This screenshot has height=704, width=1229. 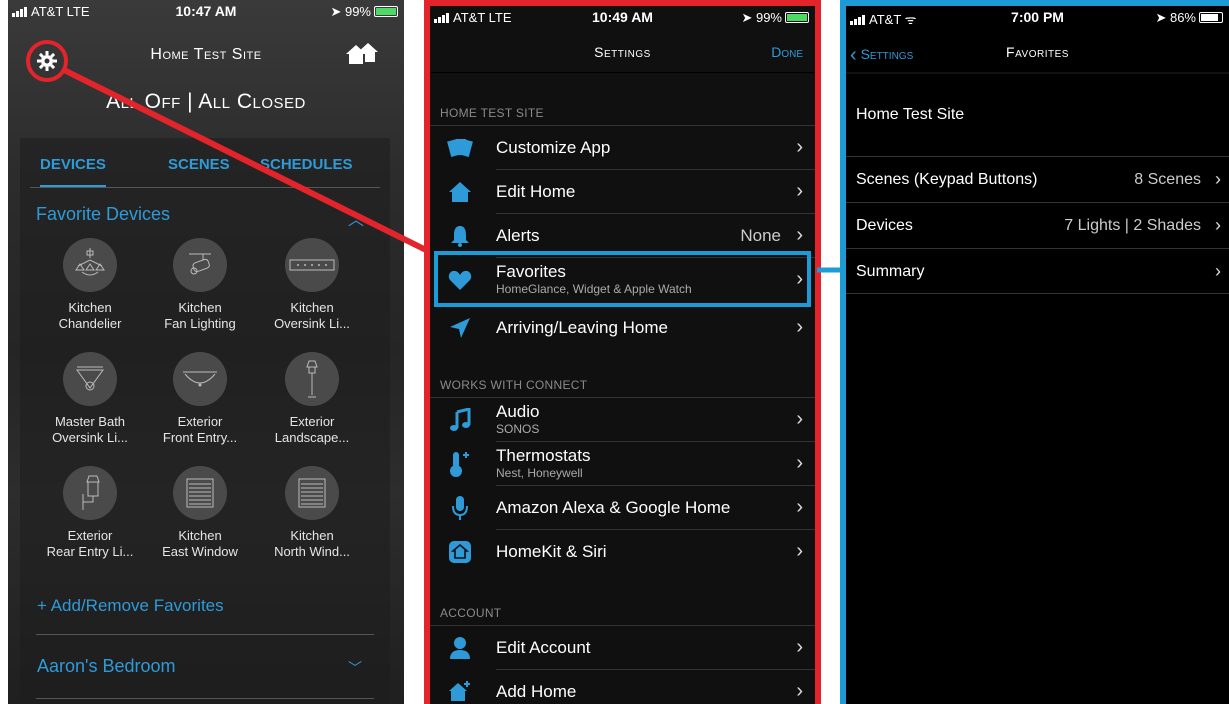 I want to click on tab-bar: DEVICES SCENES SCHEDULES, so click(x=205, y=169).